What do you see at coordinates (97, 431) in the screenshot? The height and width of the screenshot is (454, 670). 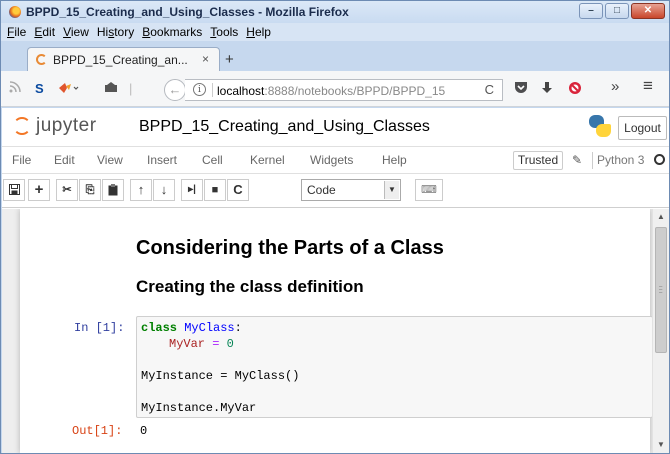 I see `output-prompt: Out[1]:` at bounding box center [97, 431].